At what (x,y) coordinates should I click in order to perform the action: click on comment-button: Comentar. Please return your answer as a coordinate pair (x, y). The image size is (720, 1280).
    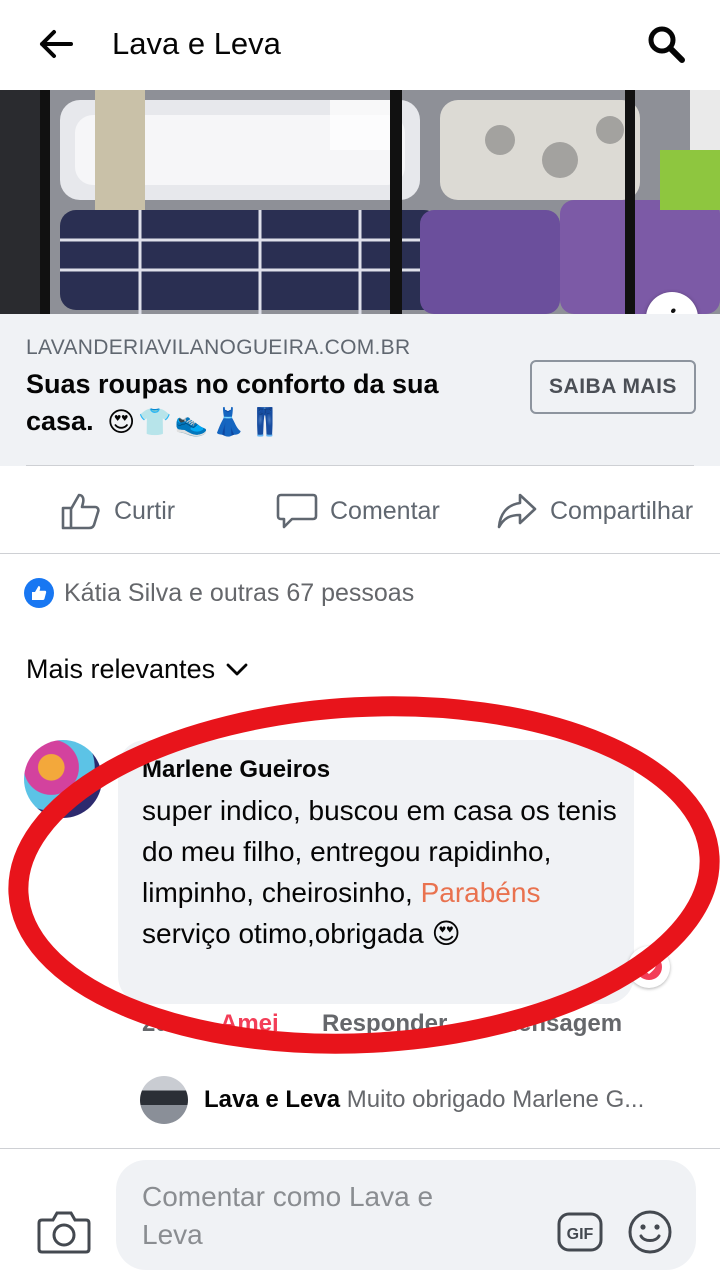
    Looking at the image, I should click on (358, 511).